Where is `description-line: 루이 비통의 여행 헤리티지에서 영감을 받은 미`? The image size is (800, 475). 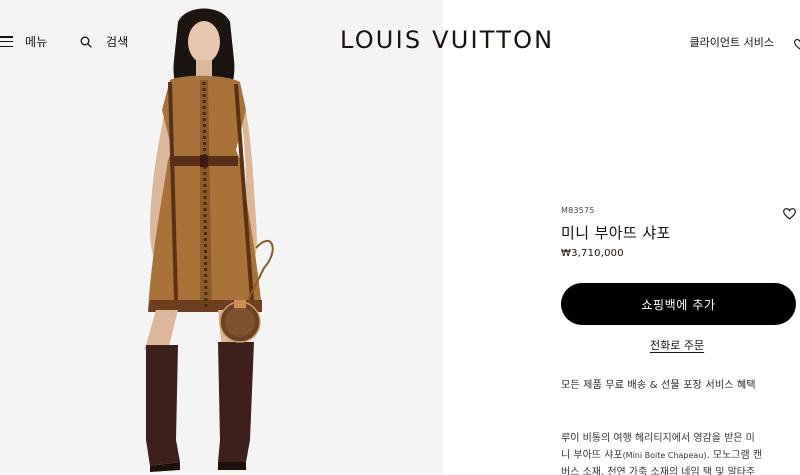
description-line: 루이 비통의 여행 헤리티지에서 영감을 받은 미 is located at coordinates (658, 438).